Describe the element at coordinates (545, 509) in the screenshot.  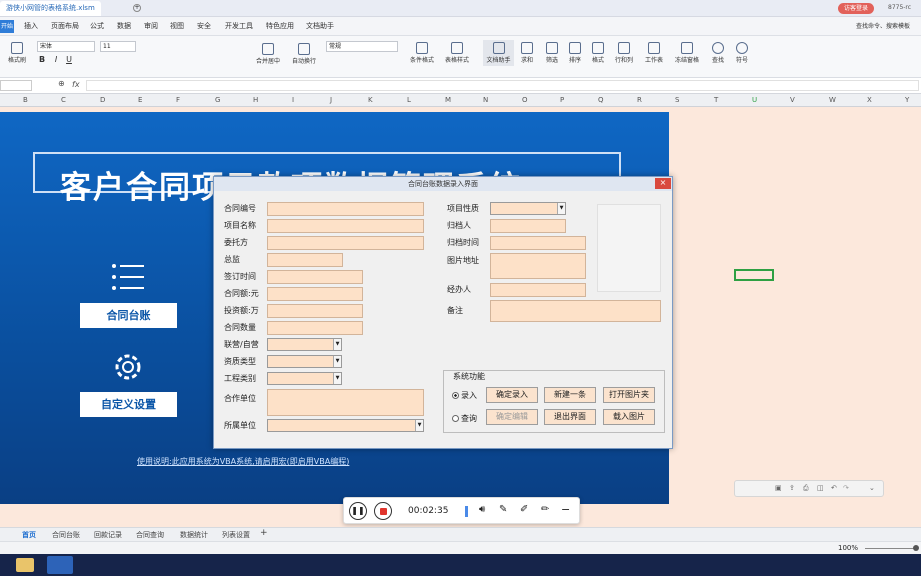
I see `draw-icon: ✏` at that location.